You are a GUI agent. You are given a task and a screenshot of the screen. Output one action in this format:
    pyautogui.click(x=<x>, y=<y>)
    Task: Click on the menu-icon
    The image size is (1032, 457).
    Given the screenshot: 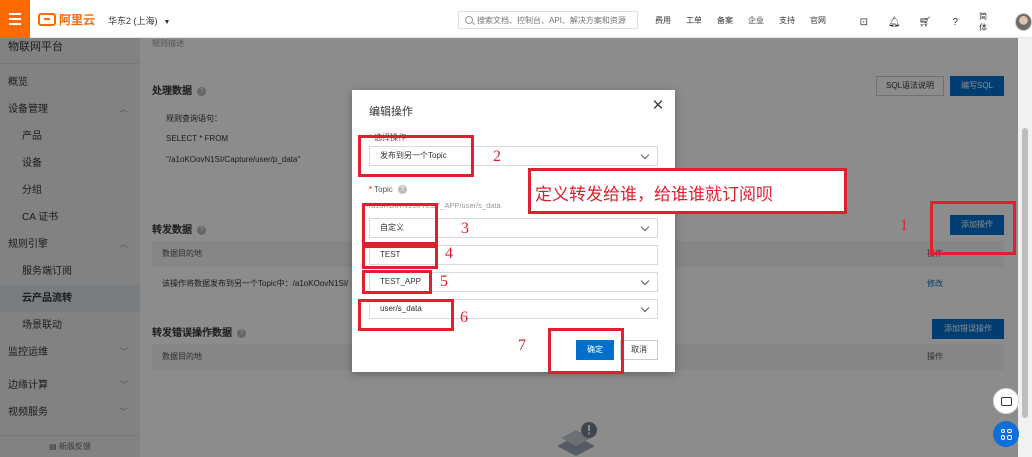 What is the action you would take?
    pyautogui.click(x=15, y=19)
    